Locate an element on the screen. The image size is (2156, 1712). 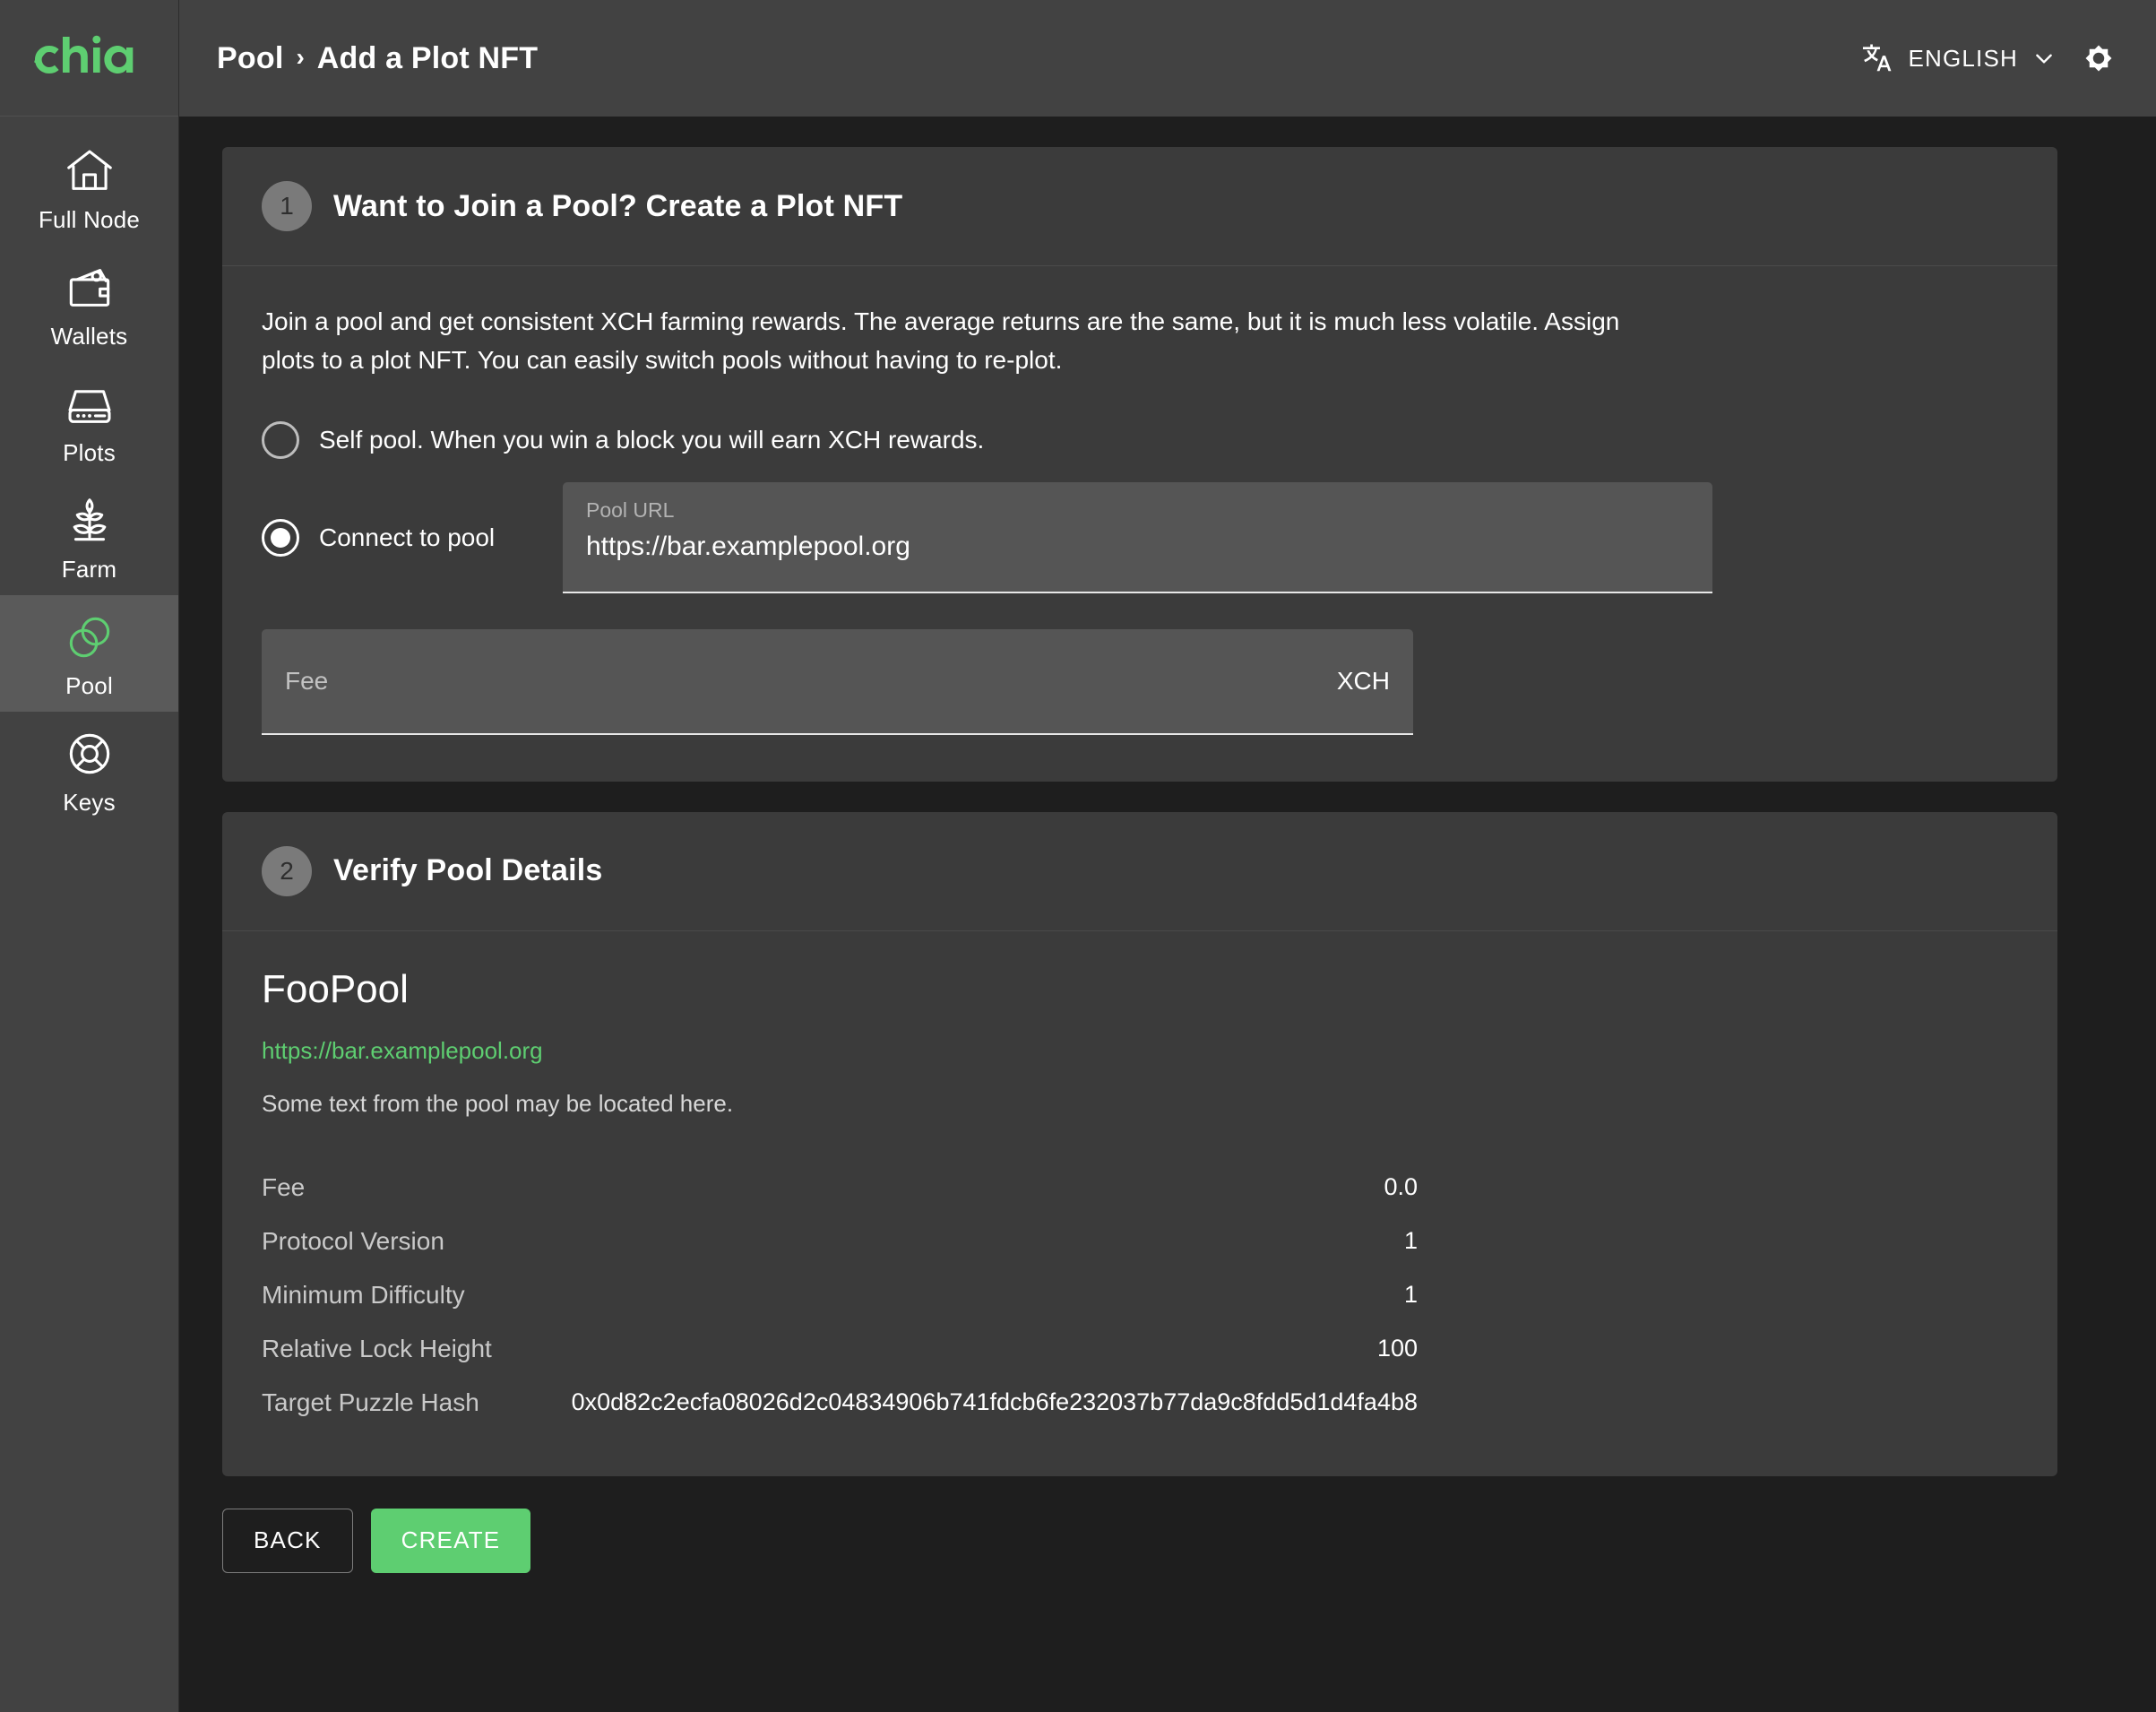
card-title: Verify Pool Details is located at coordinates (468, 870).